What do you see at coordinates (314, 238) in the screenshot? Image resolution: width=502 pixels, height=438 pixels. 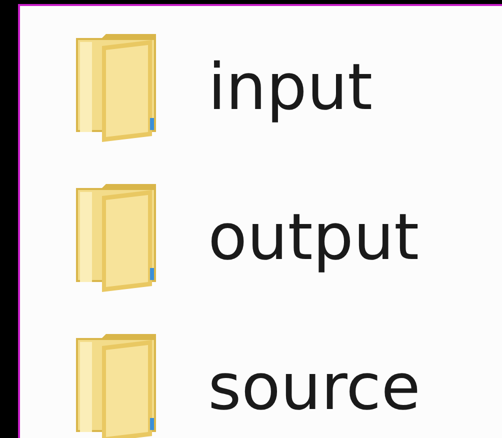 I see `folder-name: output` at bounding box center [314, 238].